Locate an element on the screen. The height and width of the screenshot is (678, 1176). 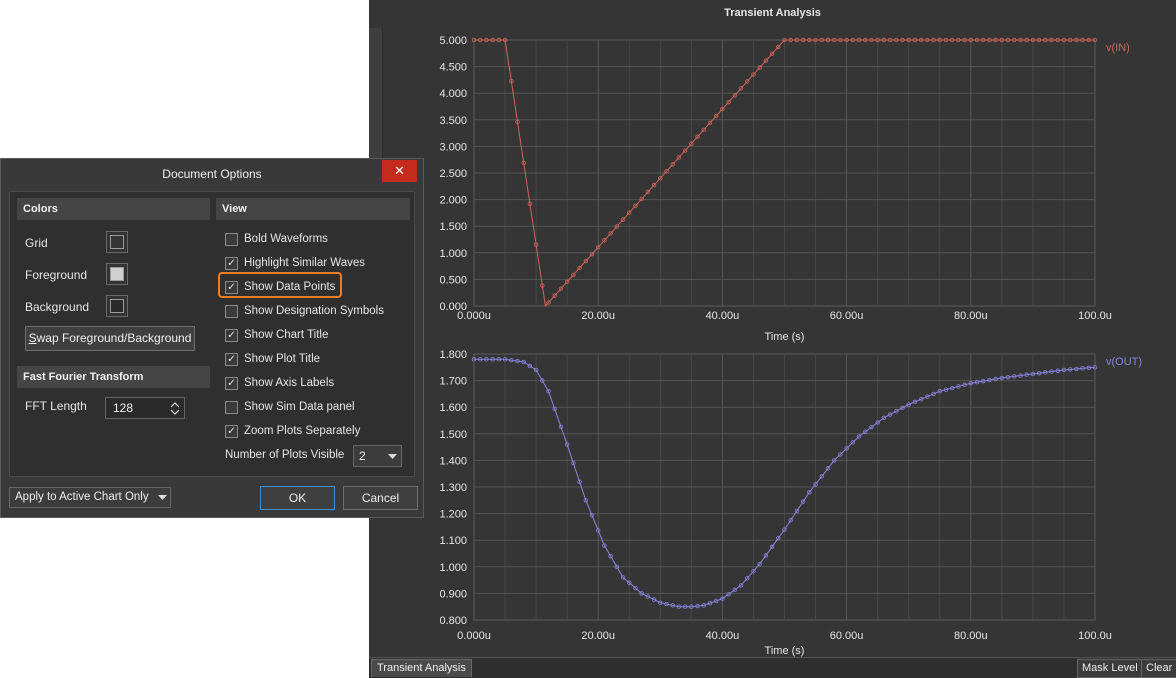
fft-section-header: Fast Fourier Transform is located at coordinates (113, 377).